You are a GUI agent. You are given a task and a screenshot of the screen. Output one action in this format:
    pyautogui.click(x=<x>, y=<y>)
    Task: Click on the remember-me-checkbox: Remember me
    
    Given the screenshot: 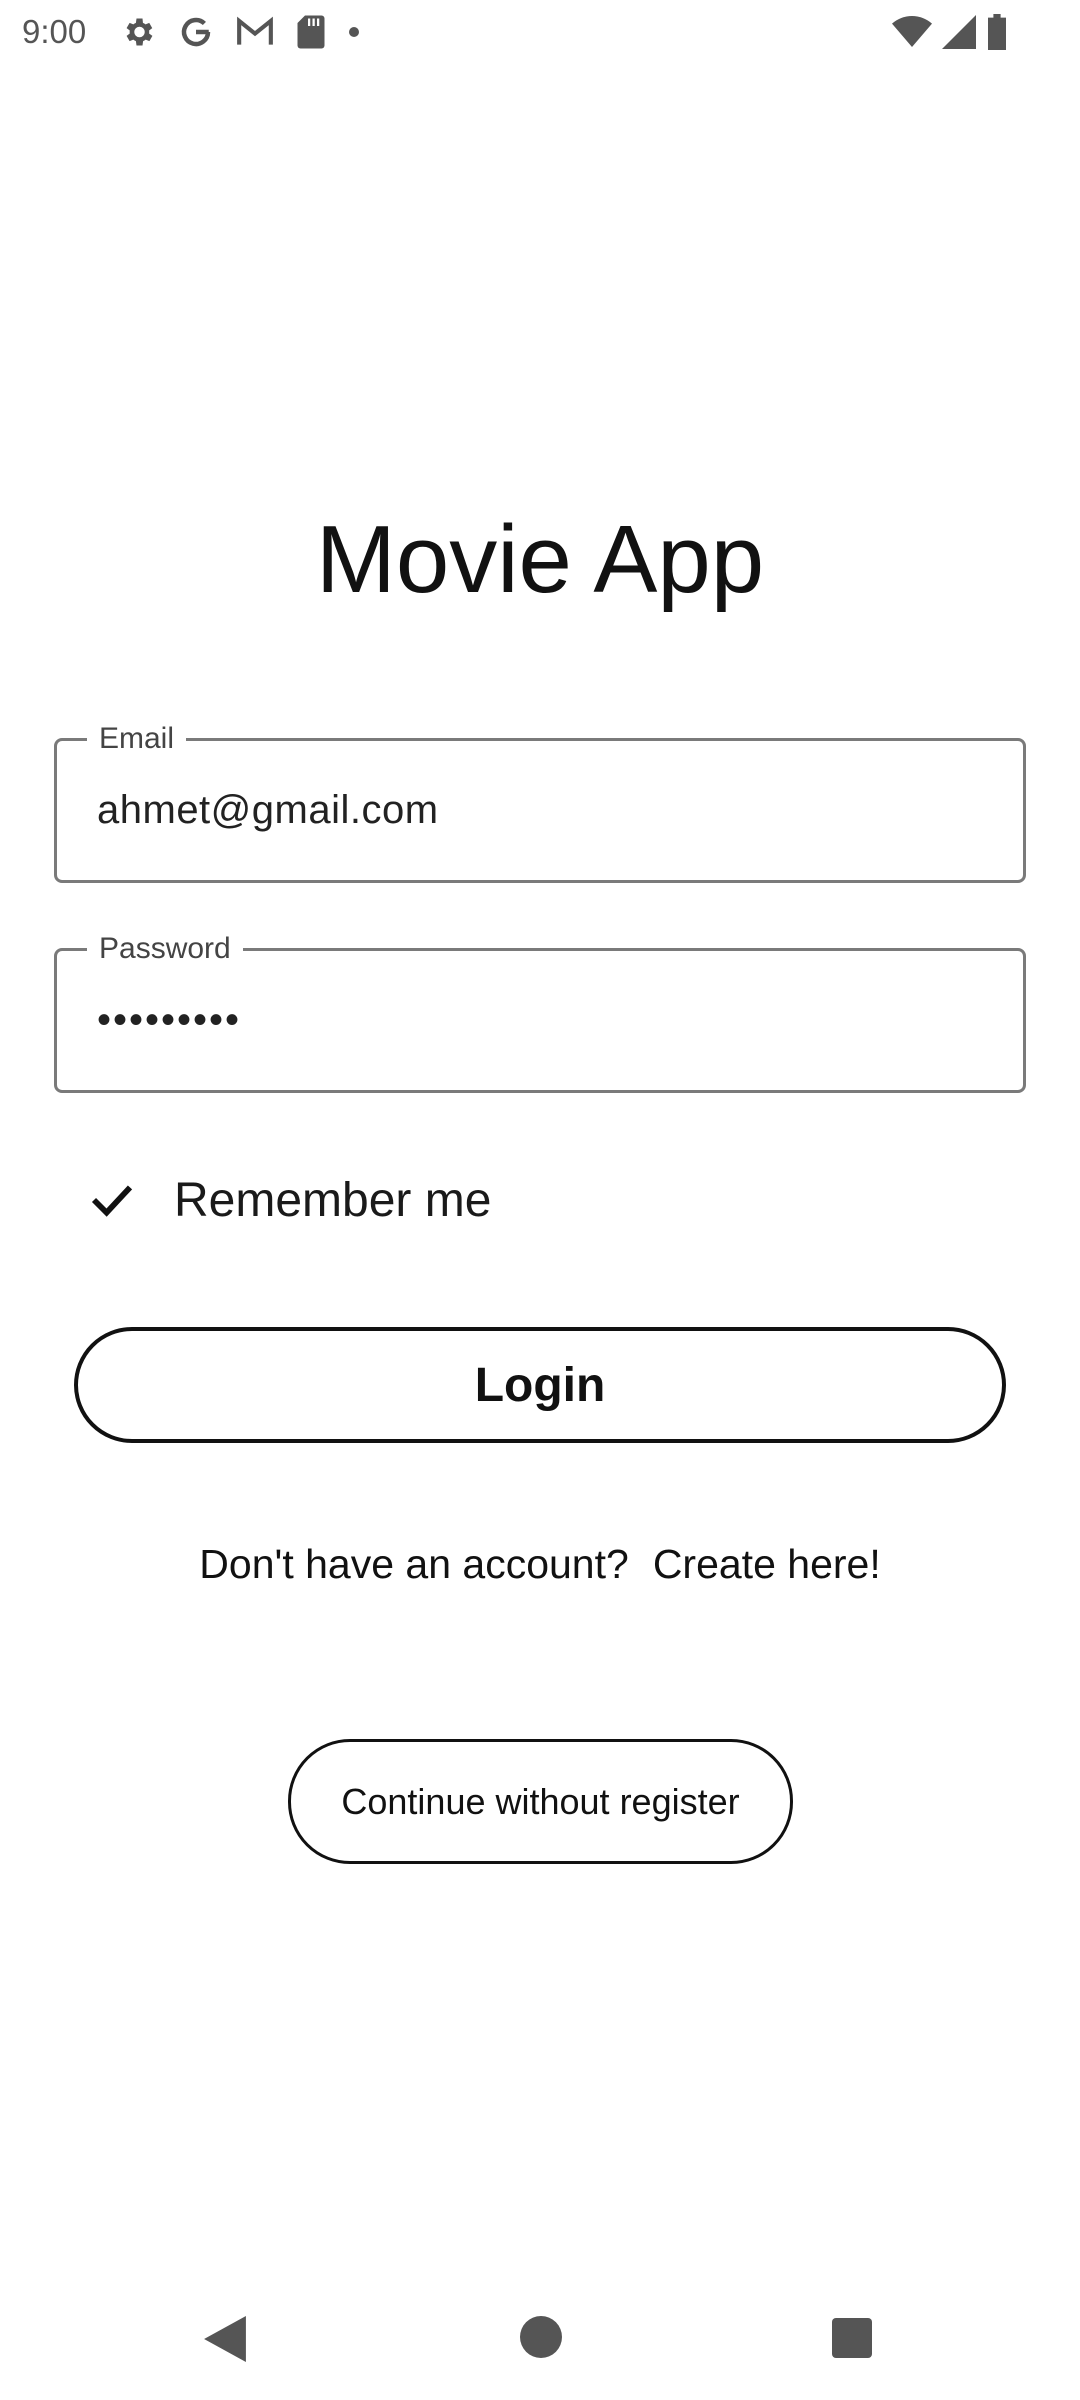 What is the action you would take?
    pyautogui.click(x=290, y=1200)
    